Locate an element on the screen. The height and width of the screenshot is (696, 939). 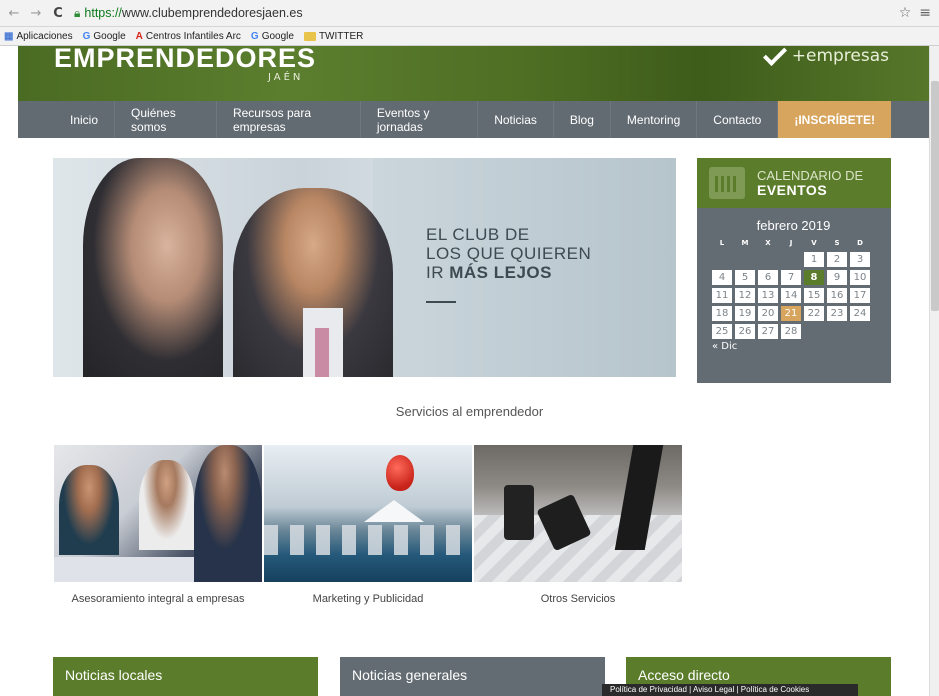
bookmark-twitter: TWITTER is located at coordinates (333, 36).